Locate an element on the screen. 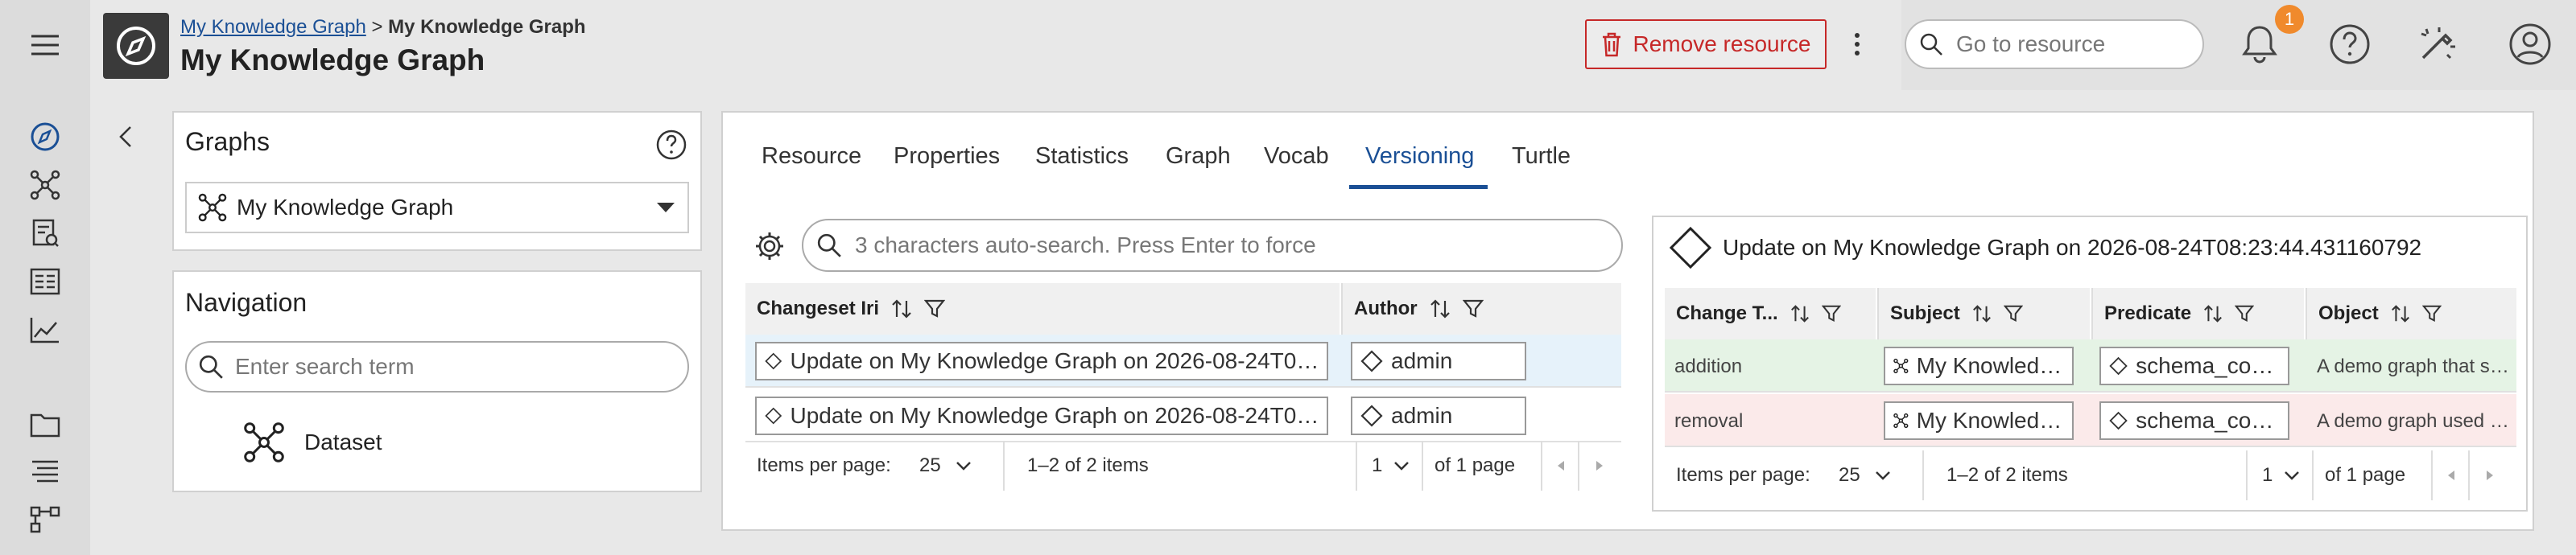 The image size is (2576, 555). breadcrumb: My Knowledge Graph > My Knowledge Graph is located at coordinates (383, 27).